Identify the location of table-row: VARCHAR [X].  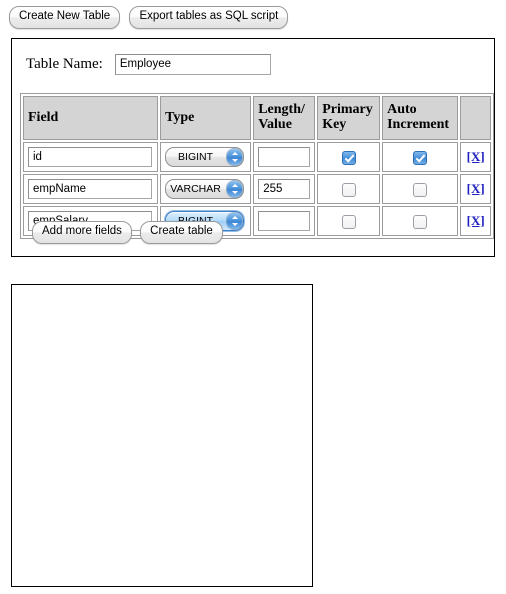
(257, 189).